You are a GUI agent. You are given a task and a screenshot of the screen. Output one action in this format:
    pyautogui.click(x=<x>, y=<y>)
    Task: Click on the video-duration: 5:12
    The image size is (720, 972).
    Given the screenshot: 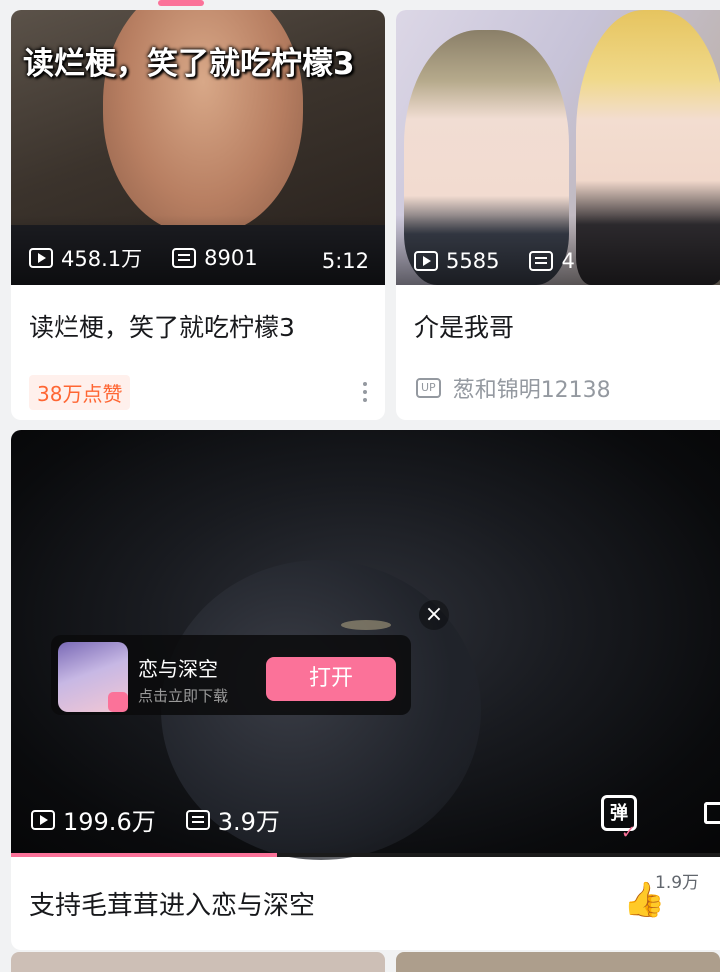 What is the action you would take?
    pyautogui.click(x=345, y=261)
    